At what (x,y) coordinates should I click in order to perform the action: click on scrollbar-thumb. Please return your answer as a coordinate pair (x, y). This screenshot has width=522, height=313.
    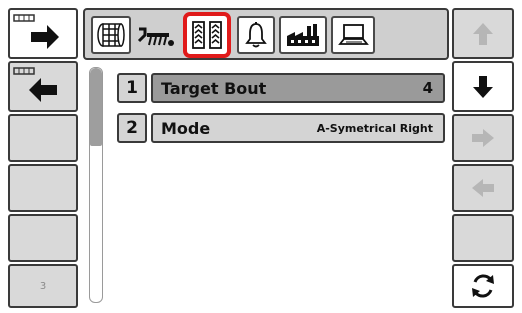
    Looking at the image, I should click on (96, 107).